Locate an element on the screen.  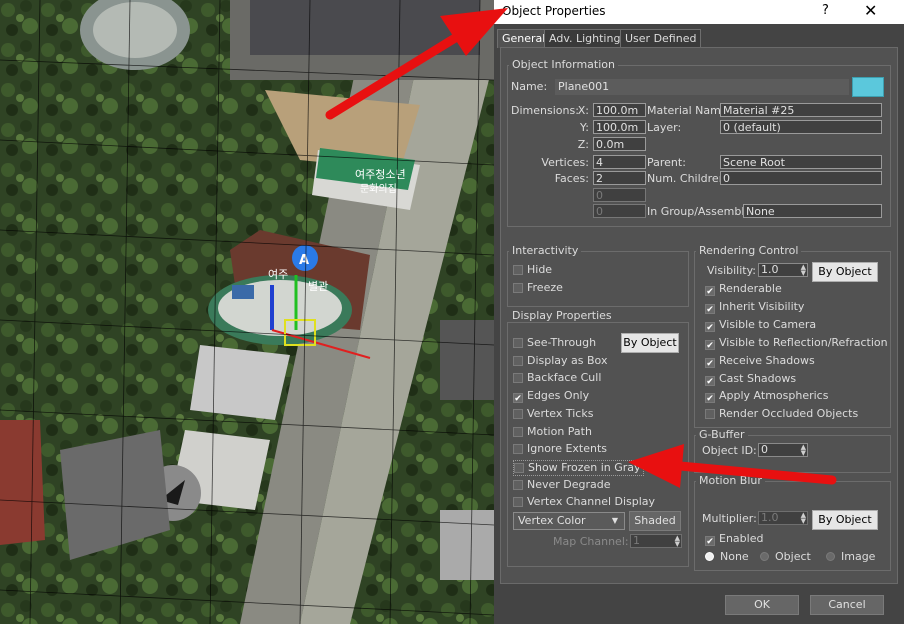
checkbox-label: Edges Only is located at coordinates (558, 396).